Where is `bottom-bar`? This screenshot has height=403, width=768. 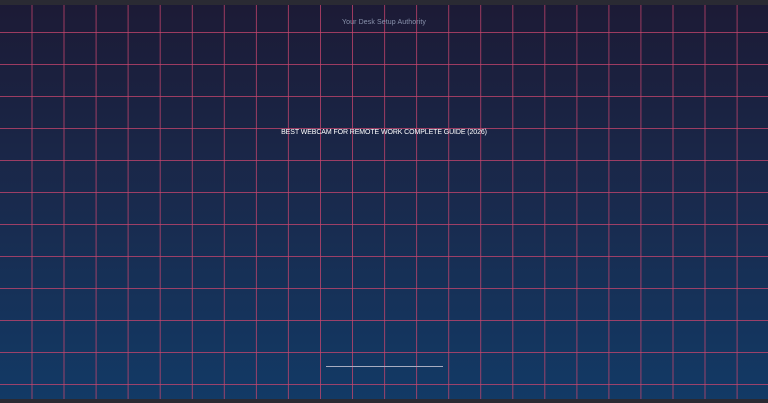 bottom-bar is located at coordinates (384, 401).